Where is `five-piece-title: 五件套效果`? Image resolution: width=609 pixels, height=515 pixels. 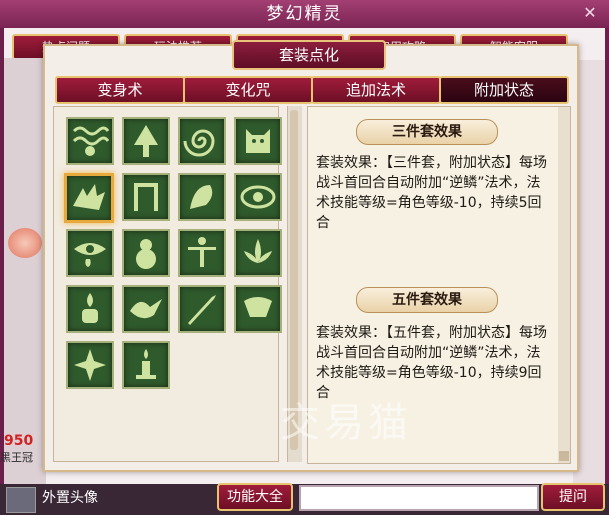 five-piece-title: 五件套效果 is located at coordinates (427, 300).